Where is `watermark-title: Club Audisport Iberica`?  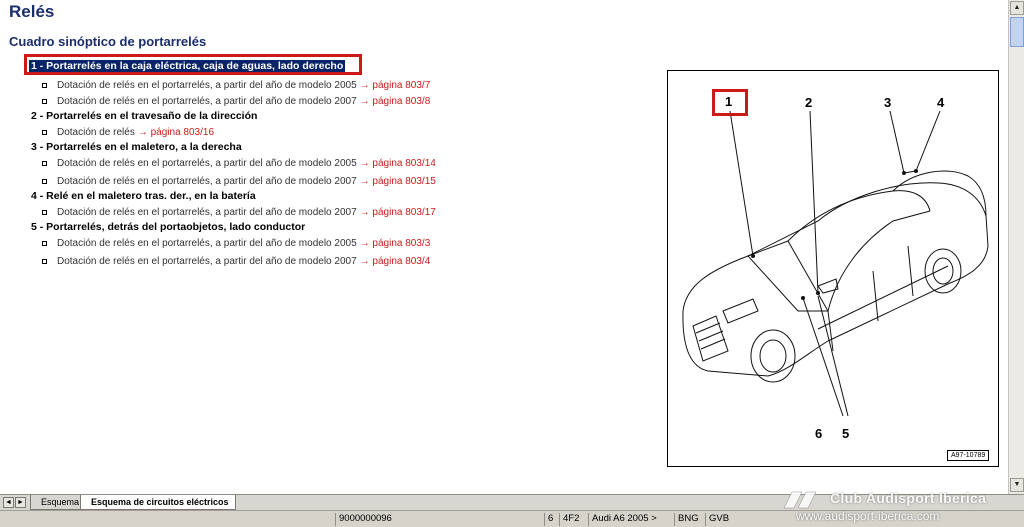
watermark-title: Club Audisport Iberica is located at coordinates (908, 498).